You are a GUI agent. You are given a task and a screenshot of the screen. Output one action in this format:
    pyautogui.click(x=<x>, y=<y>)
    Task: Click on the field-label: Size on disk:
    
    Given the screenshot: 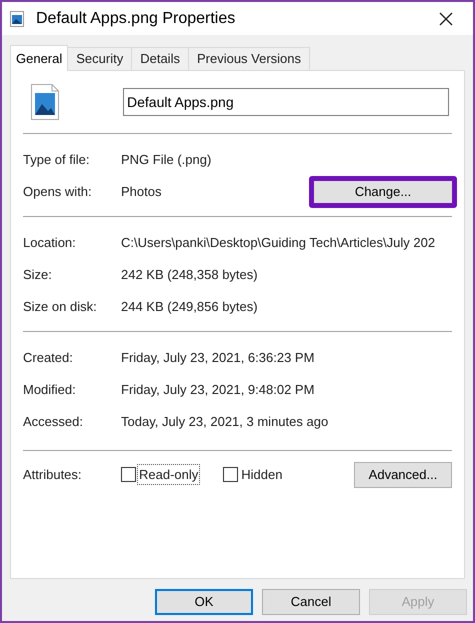 What is the action you would take?
    pyautogui.click(x=60, y=307)
    